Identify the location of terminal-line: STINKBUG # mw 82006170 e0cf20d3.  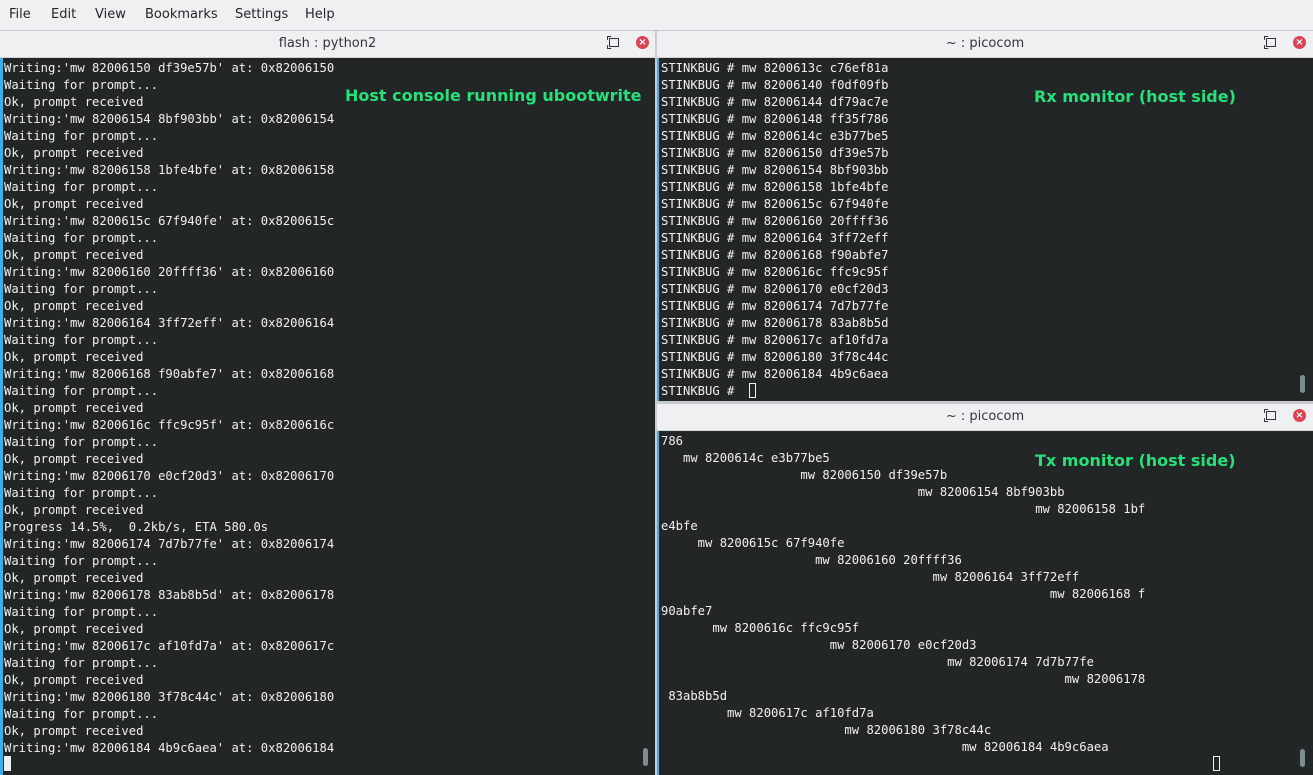
(775, 289).